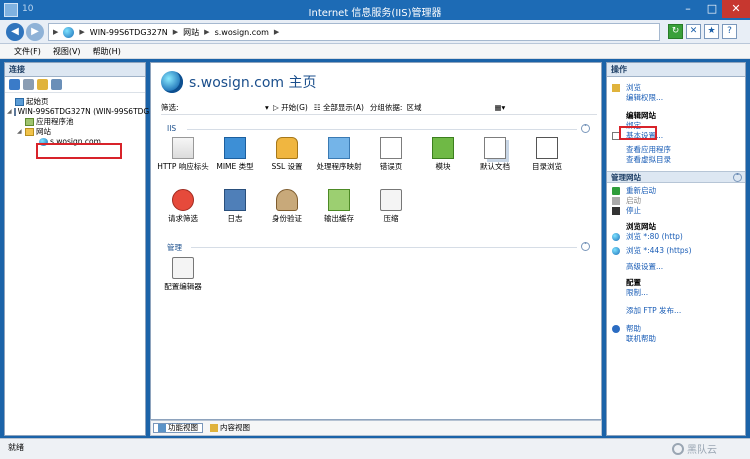  Describe the element at coordinates (129, 32) in the screenshot. I see `breadcrumb-server: WIN-99S6TDG327N` at that location.